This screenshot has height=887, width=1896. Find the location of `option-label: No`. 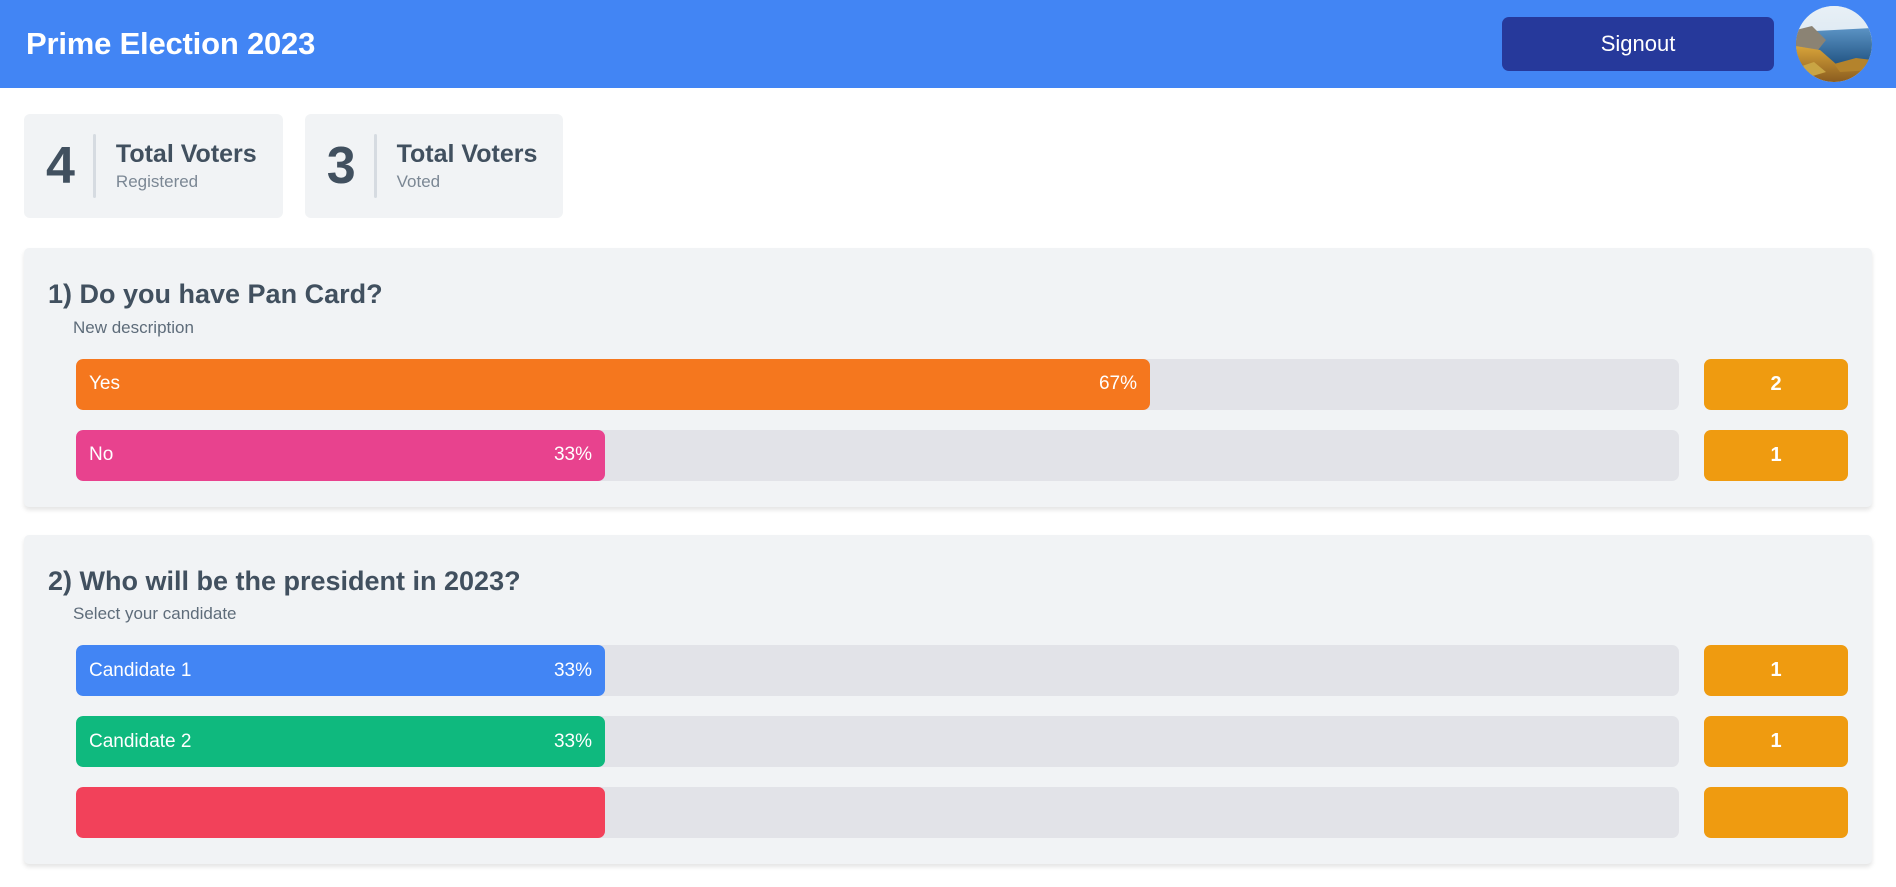

option-label: No is located at coordinates (101, 455).